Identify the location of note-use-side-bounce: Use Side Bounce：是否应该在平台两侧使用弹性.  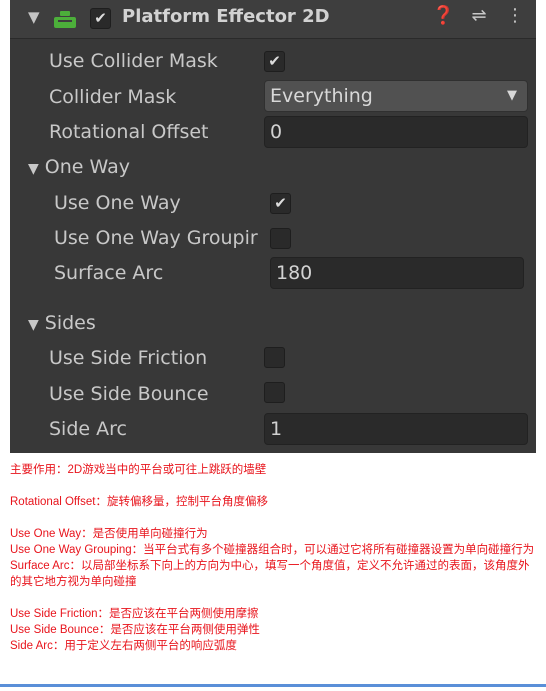
(135, 630).